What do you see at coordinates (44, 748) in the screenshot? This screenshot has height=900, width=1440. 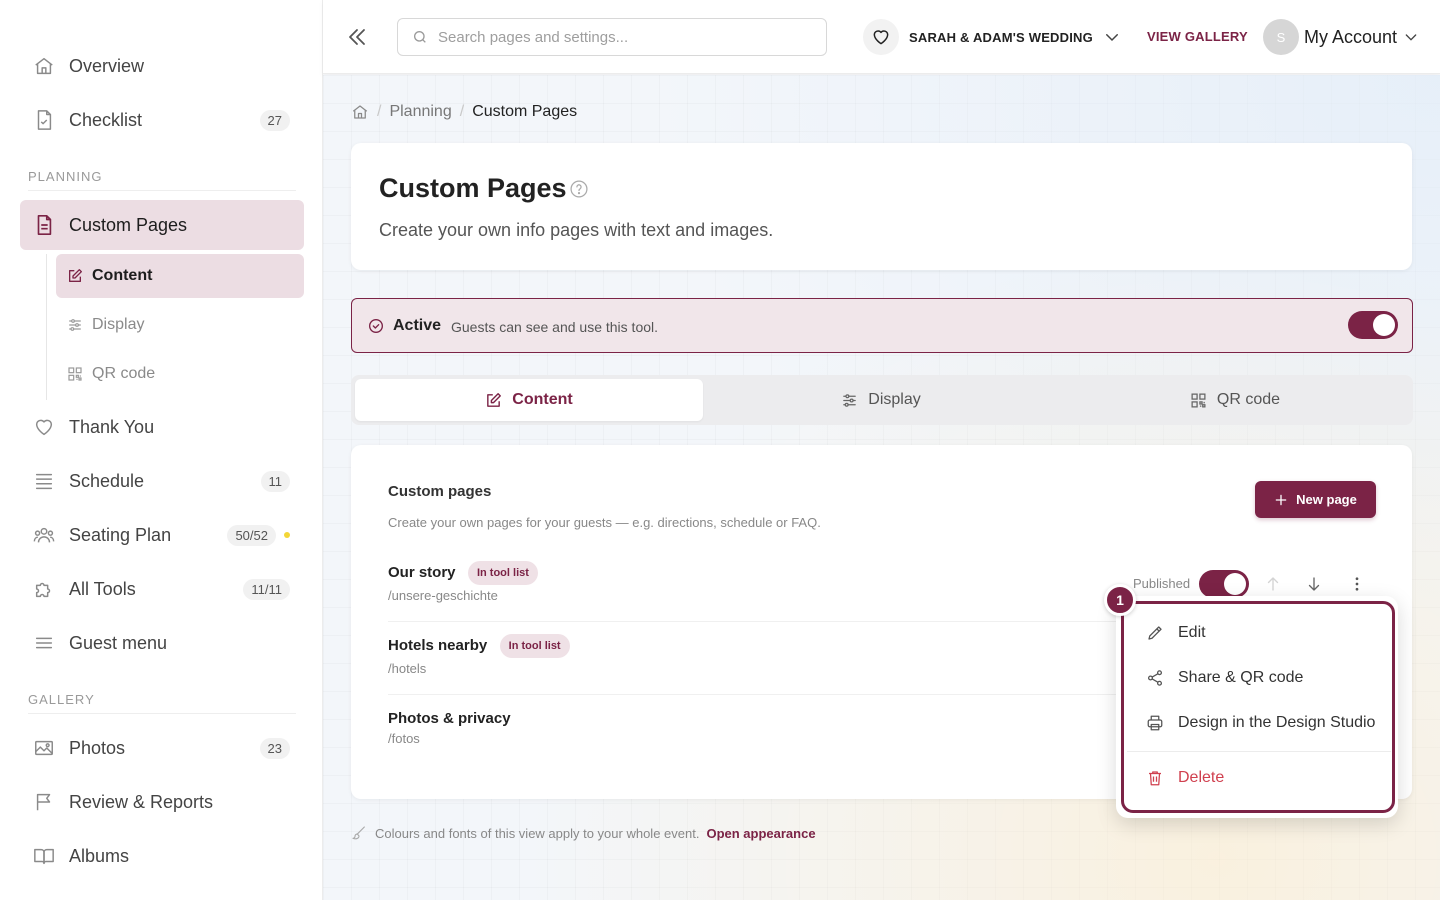 I see `image-icon` at bounding box center [44, 748].